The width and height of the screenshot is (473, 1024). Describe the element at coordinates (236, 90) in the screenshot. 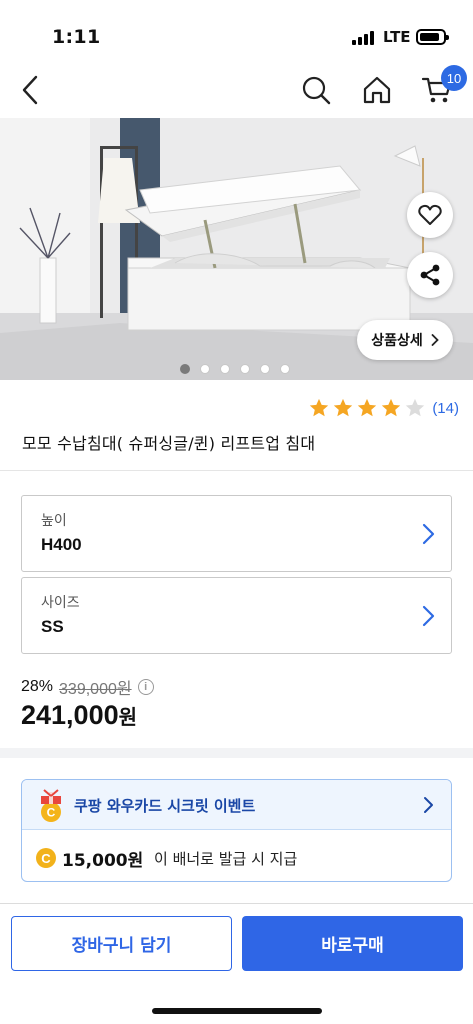

I see `top-nav-bar` at that location.